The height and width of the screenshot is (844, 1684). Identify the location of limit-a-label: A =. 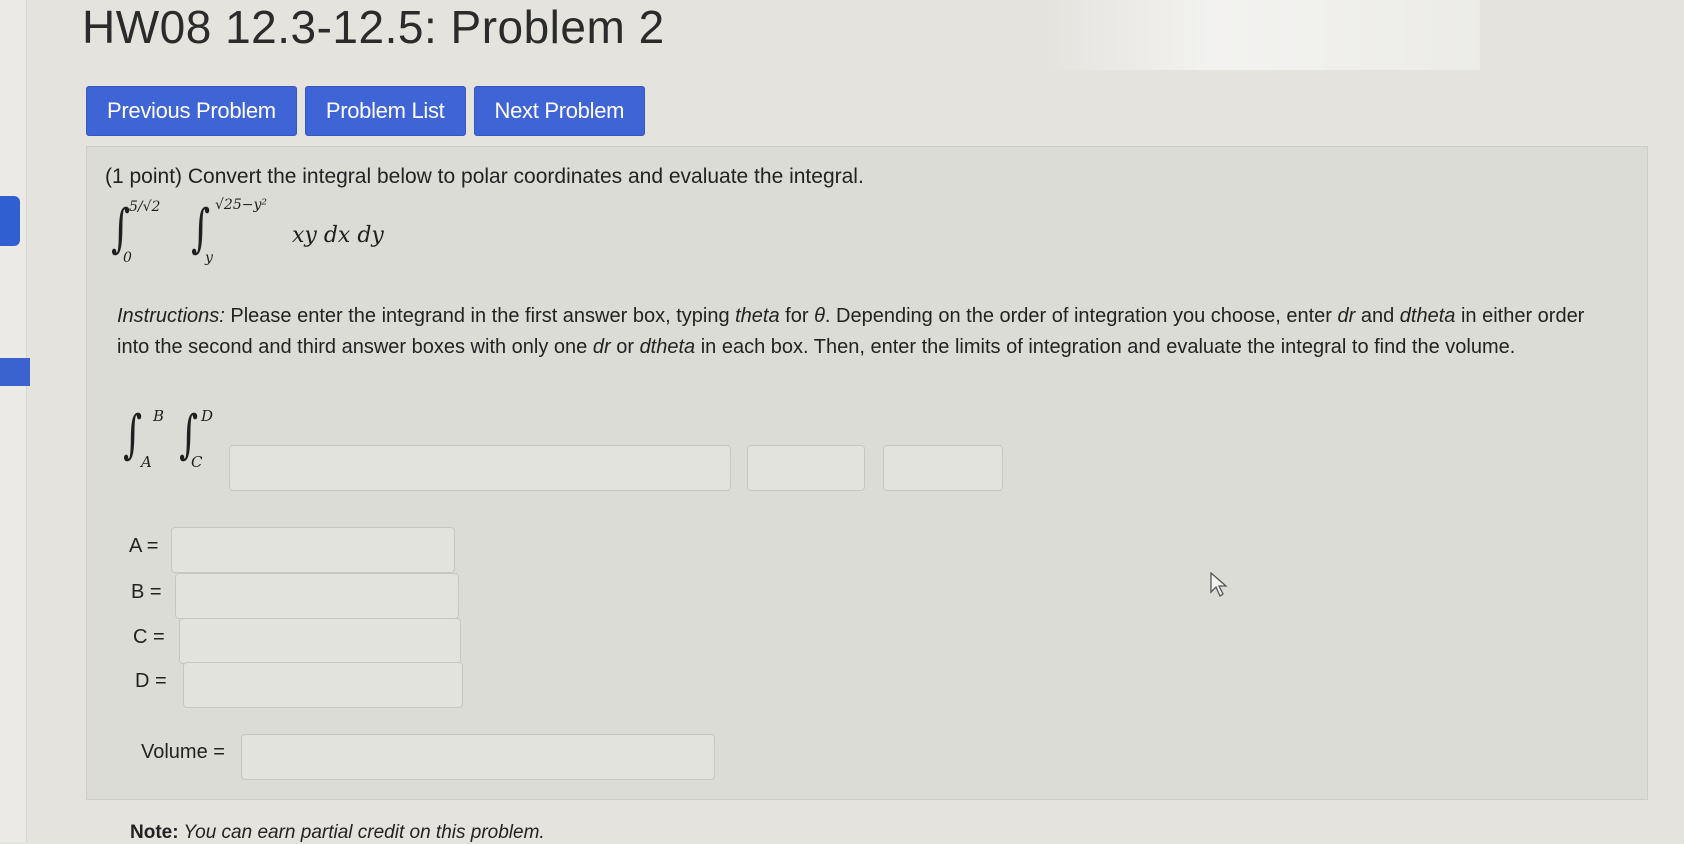
(144, 546).